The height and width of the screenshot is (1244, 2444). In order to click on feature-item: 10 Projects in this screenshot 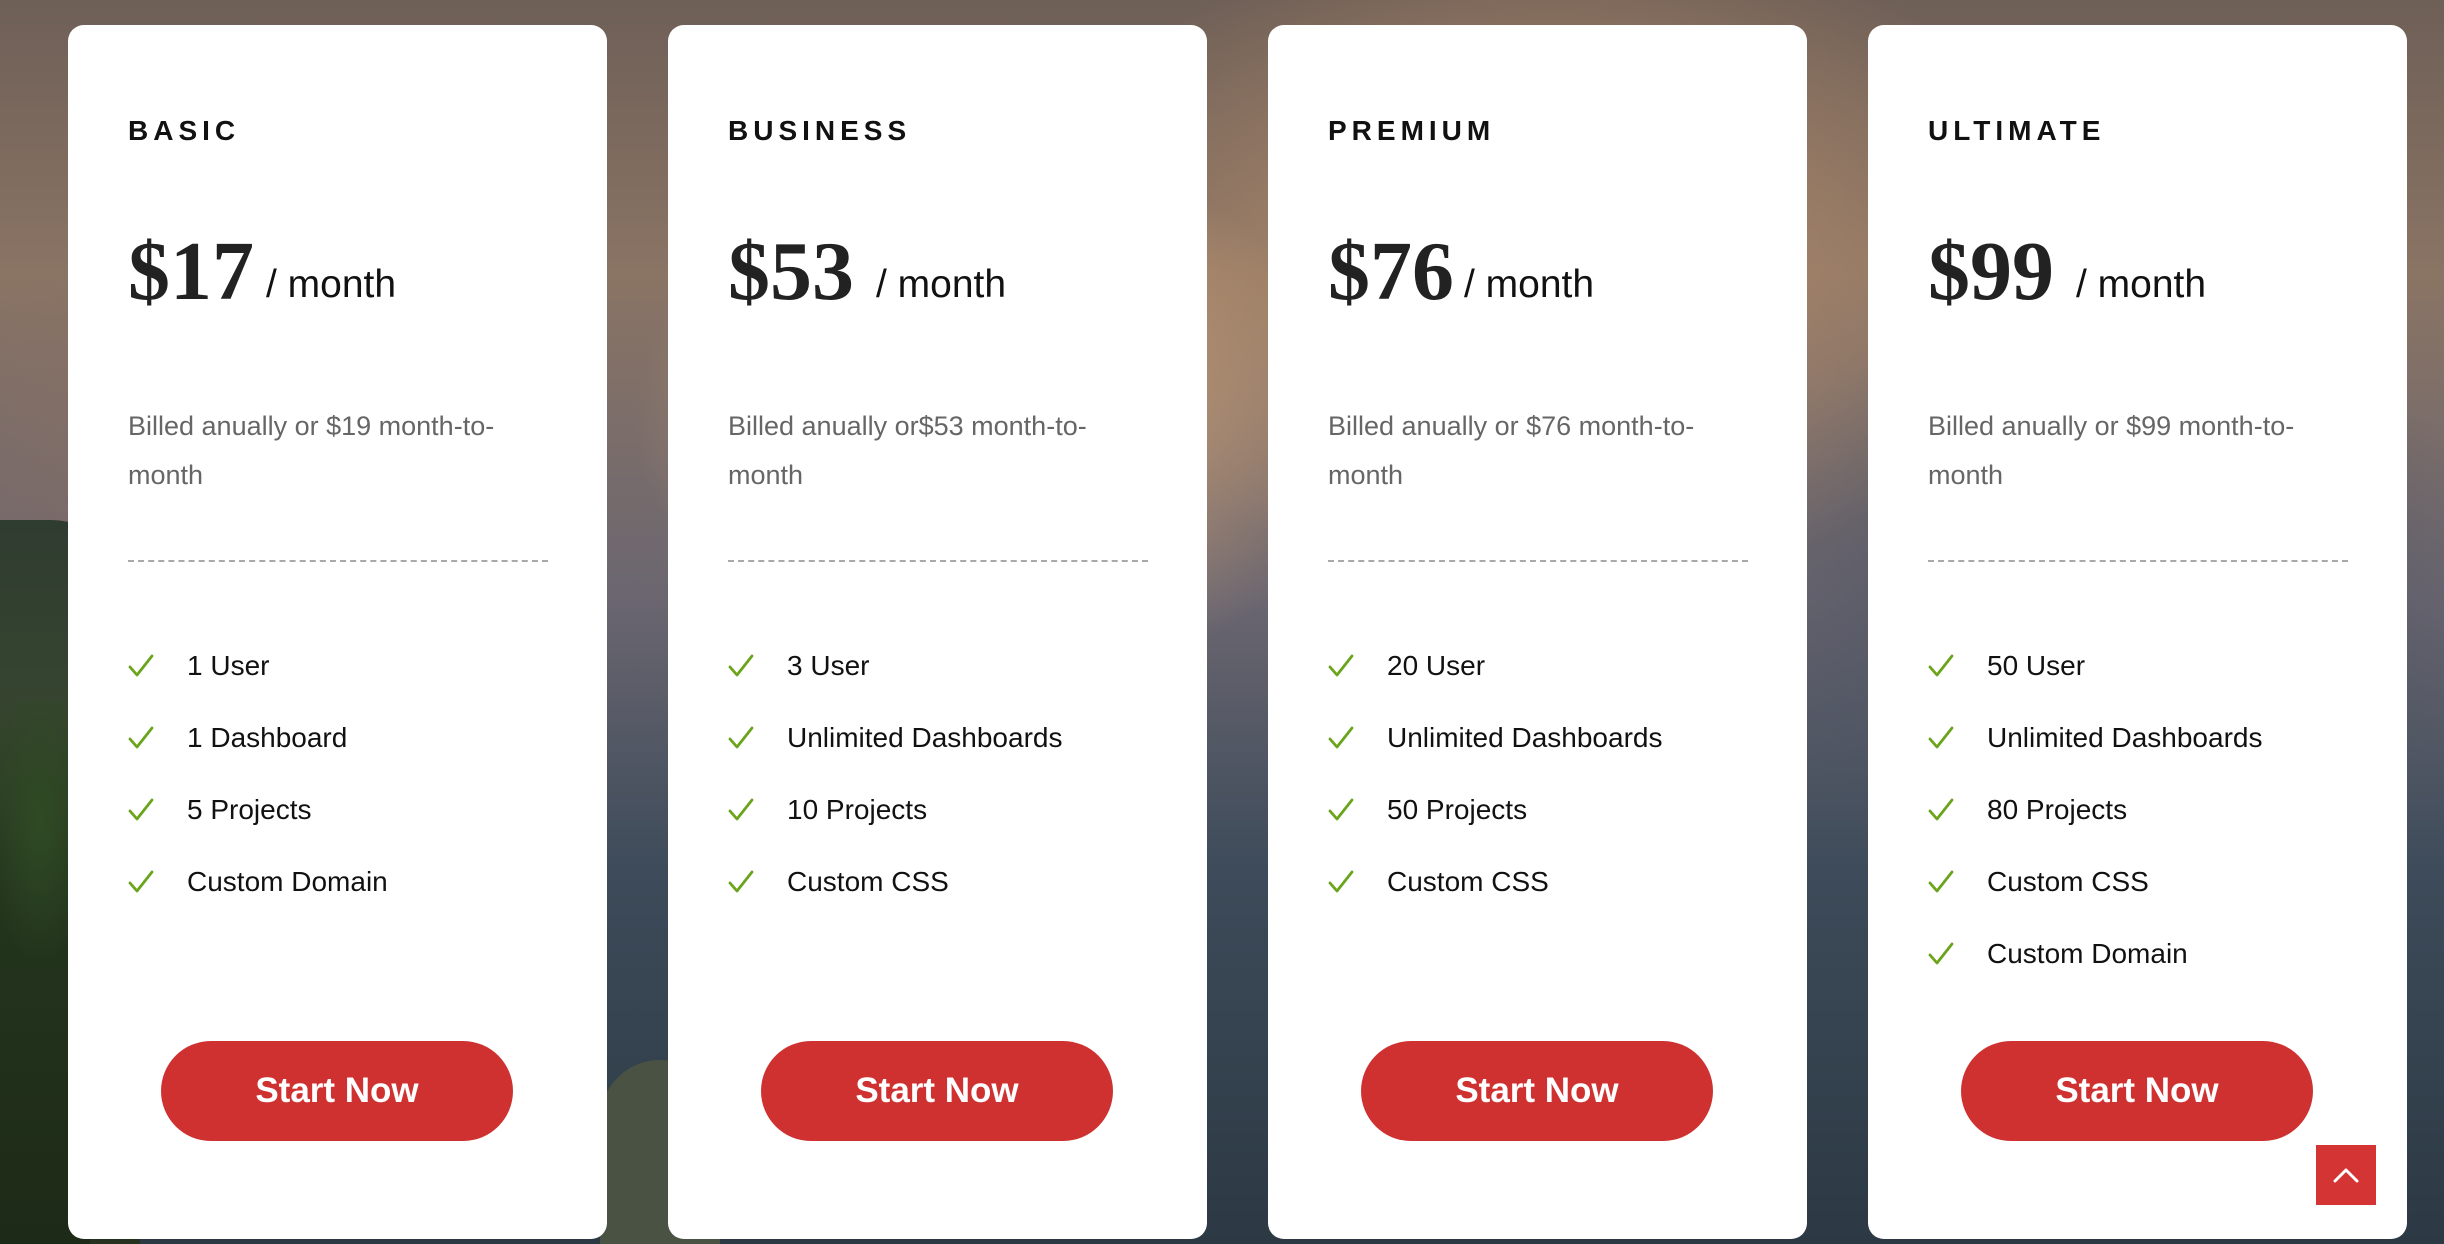, I will do `click(895, 810)`.